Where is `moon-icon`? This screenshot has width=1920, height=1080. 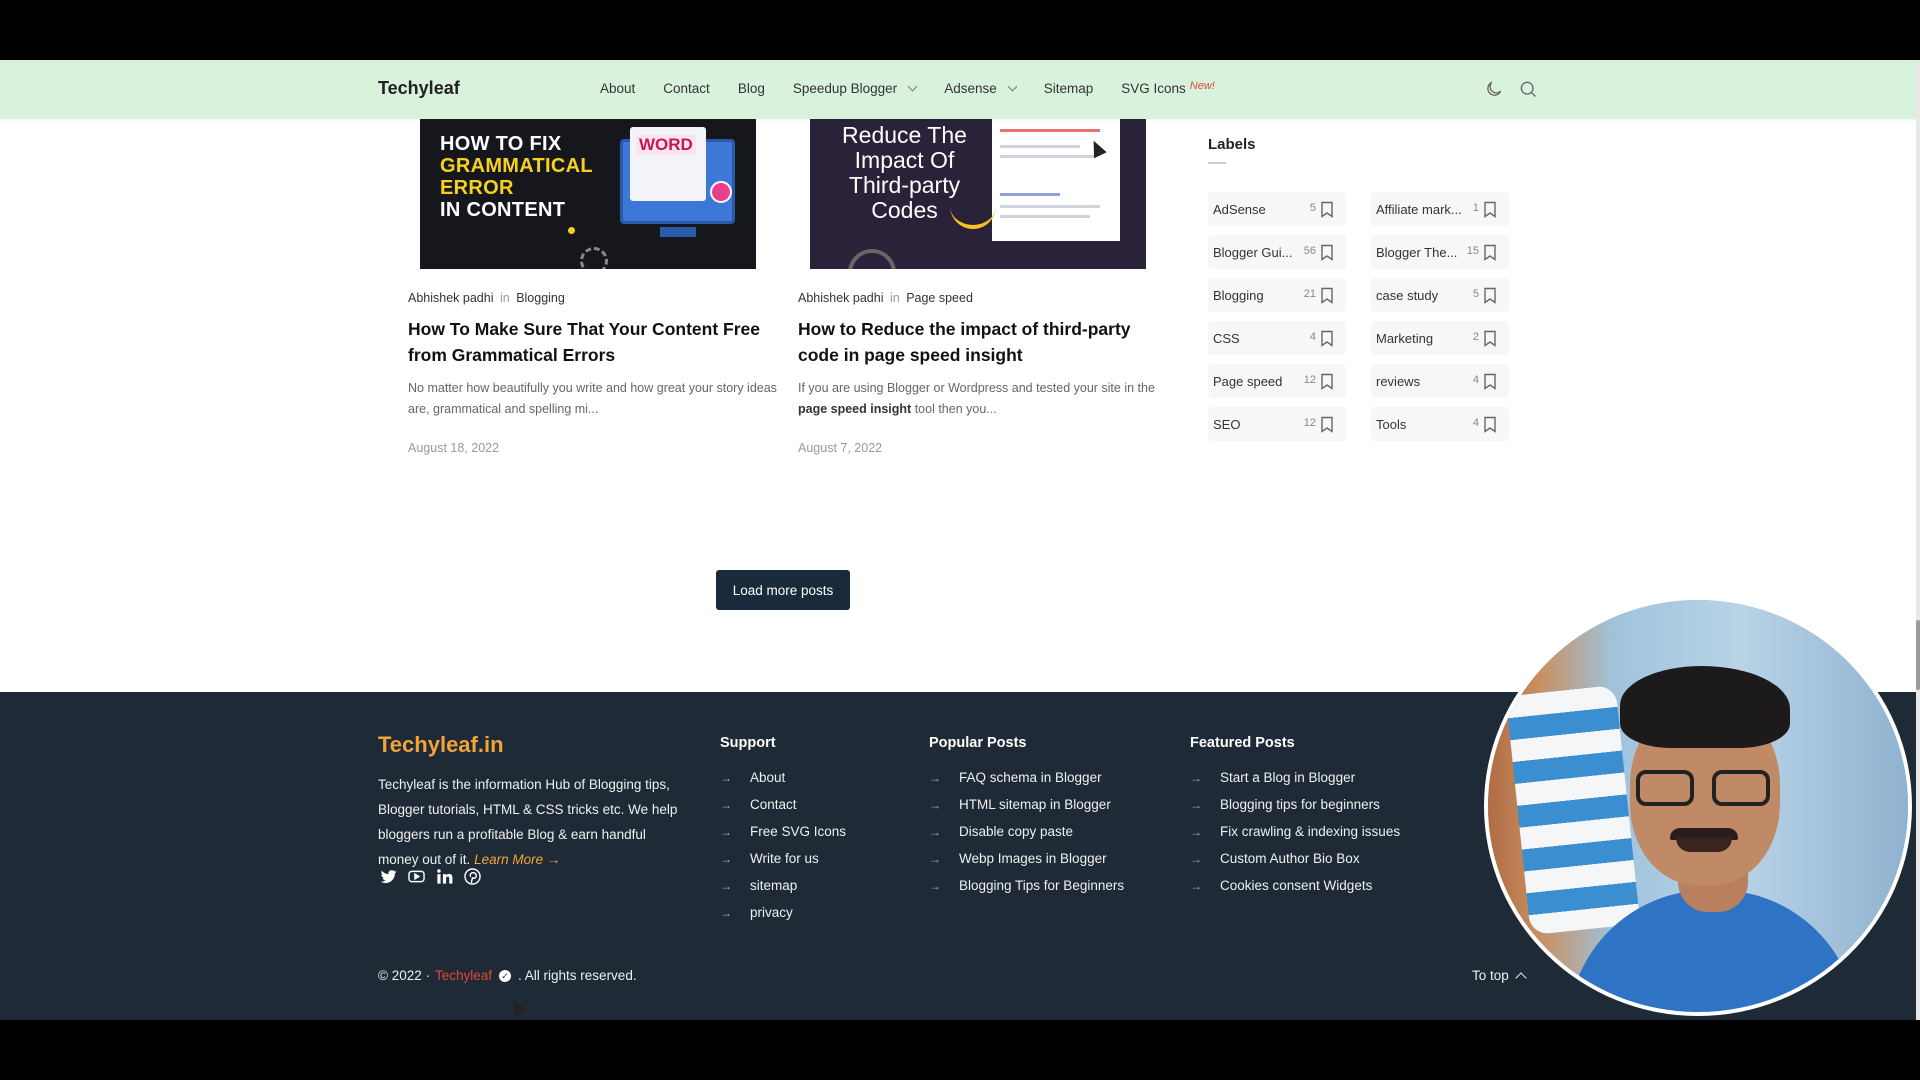
moon-icon is located at coordinates (1494, 91).